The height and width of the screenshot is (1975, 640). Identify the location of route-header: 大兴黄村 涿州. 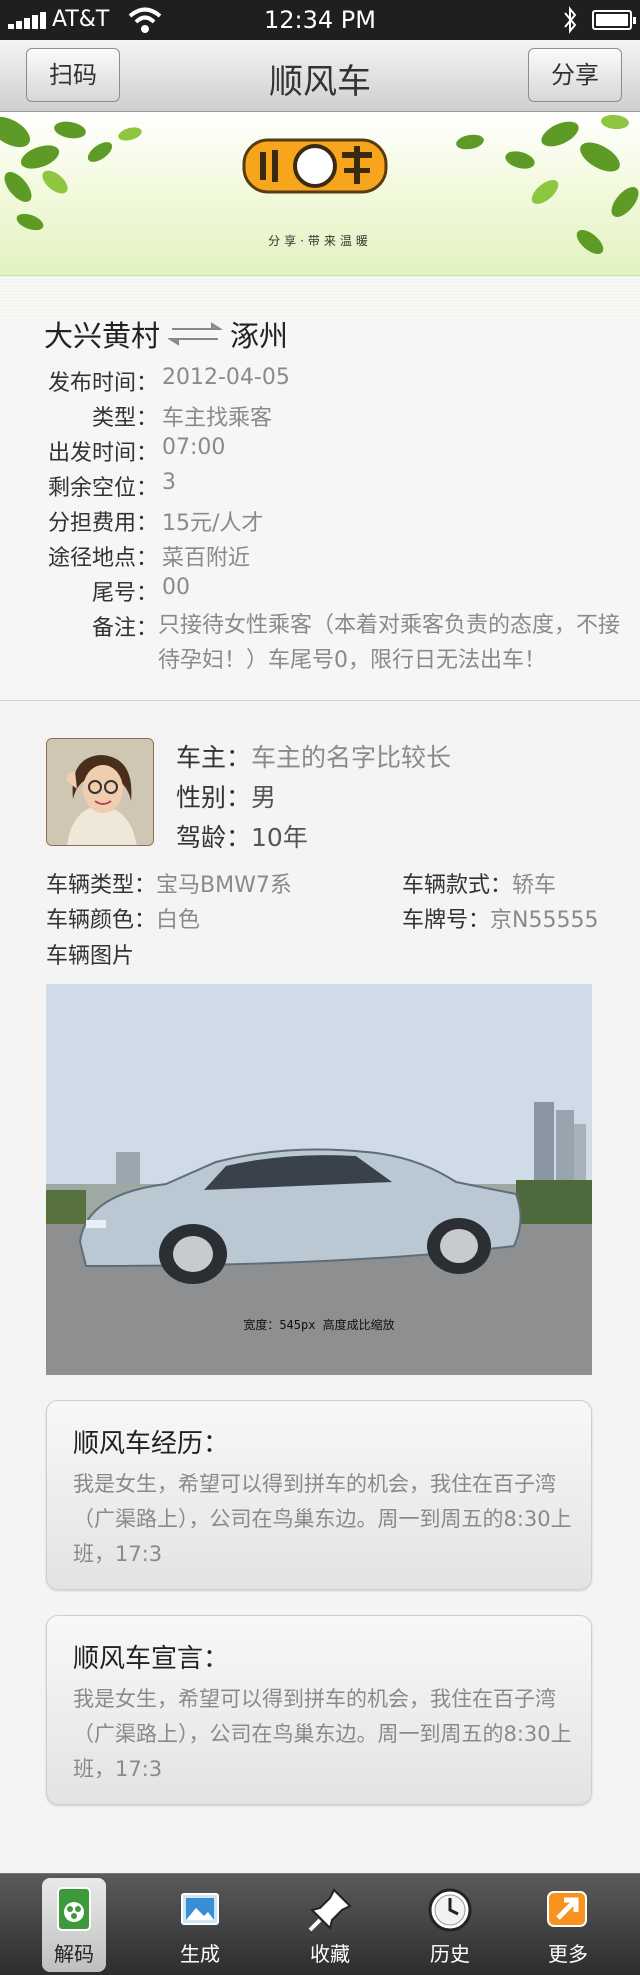
(166, 334).